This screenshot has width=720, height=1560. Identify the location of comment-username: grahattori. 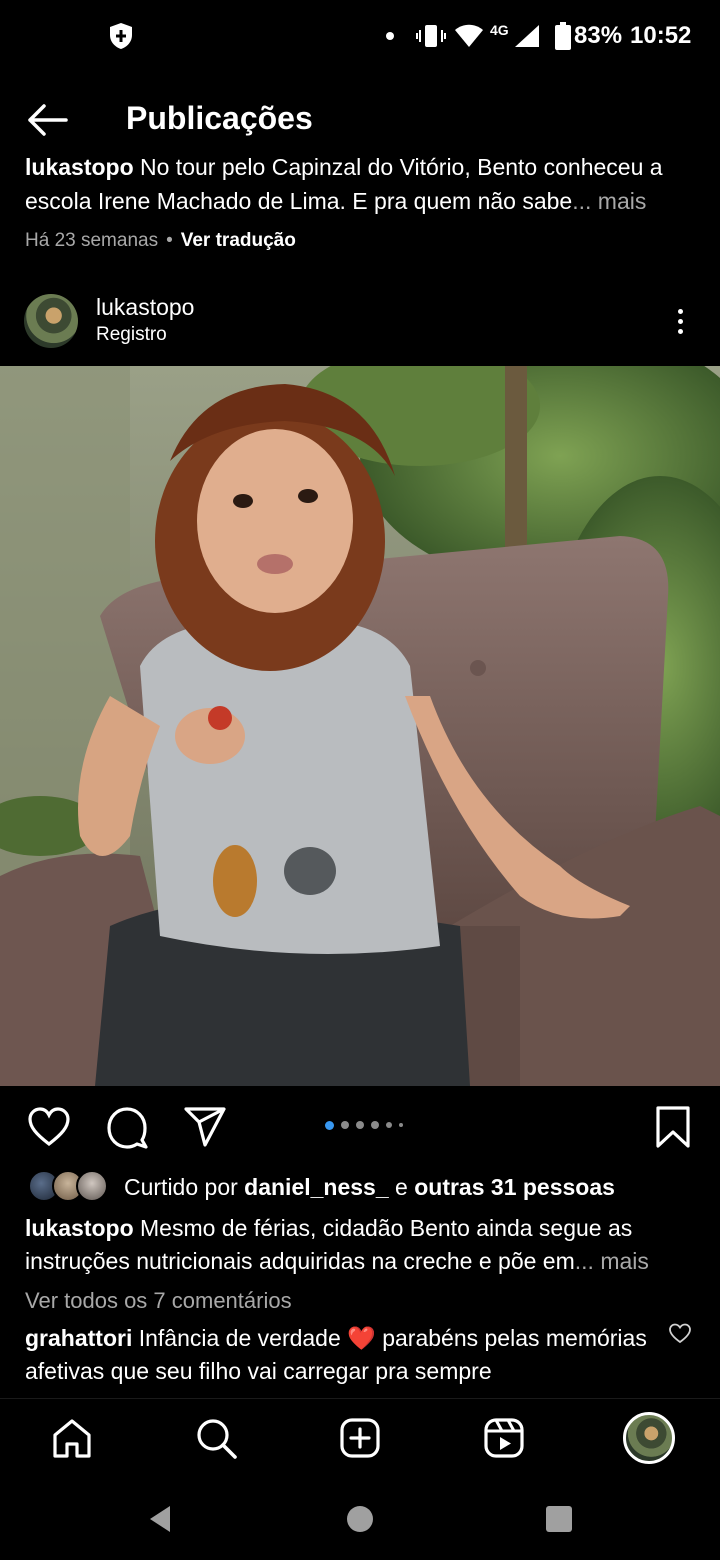
(78, 1338).